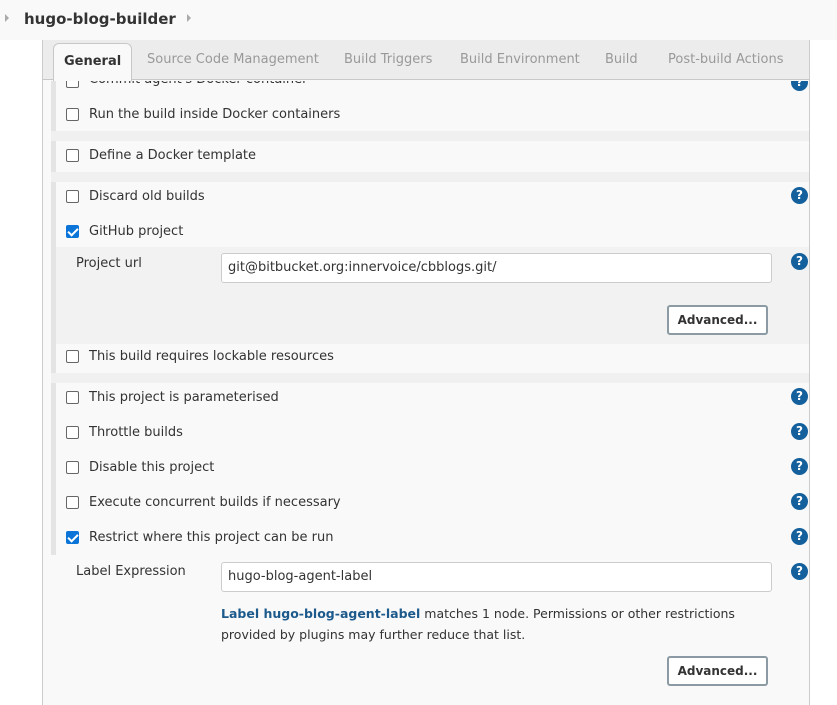 Image resolution: width=837 pixels, height=705 pixels. I want to click on tab-build-triggers: Build Triggers, so click(388, 59).